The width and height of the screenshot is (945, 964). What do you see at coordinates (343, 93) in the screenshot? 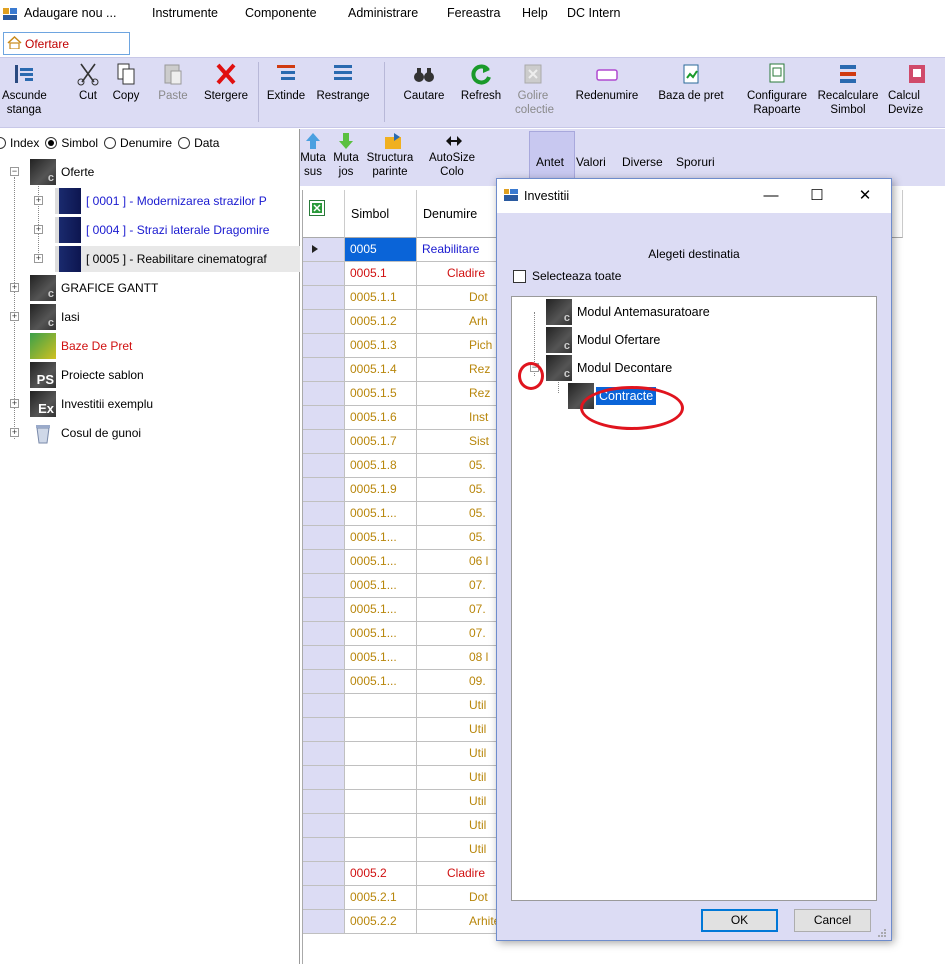
I see `collapse-button: Restrange` at bounding box center [343, 93].